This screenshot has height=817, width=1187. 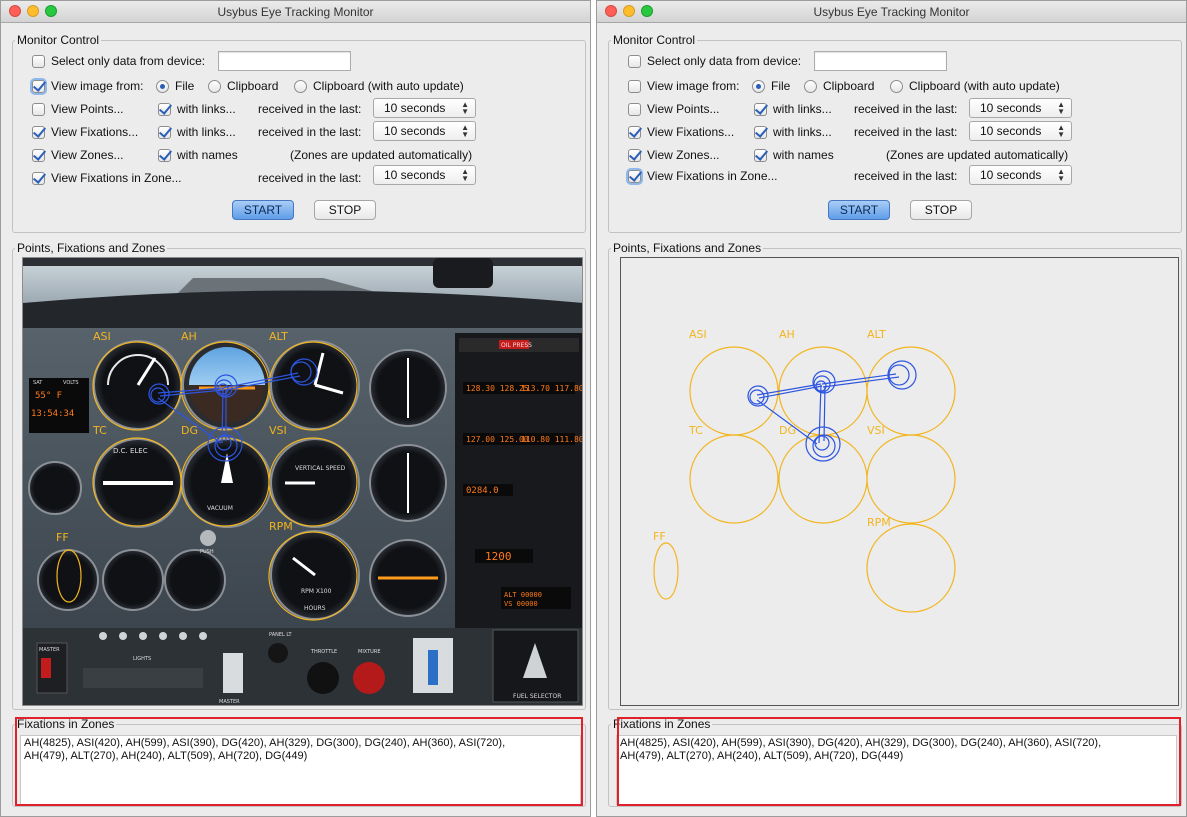 What do you see at coordinates (687, 248) in the screenshot?
I see `points-legend: Points, Fixations and Zones` at bounding box center [687, 248].